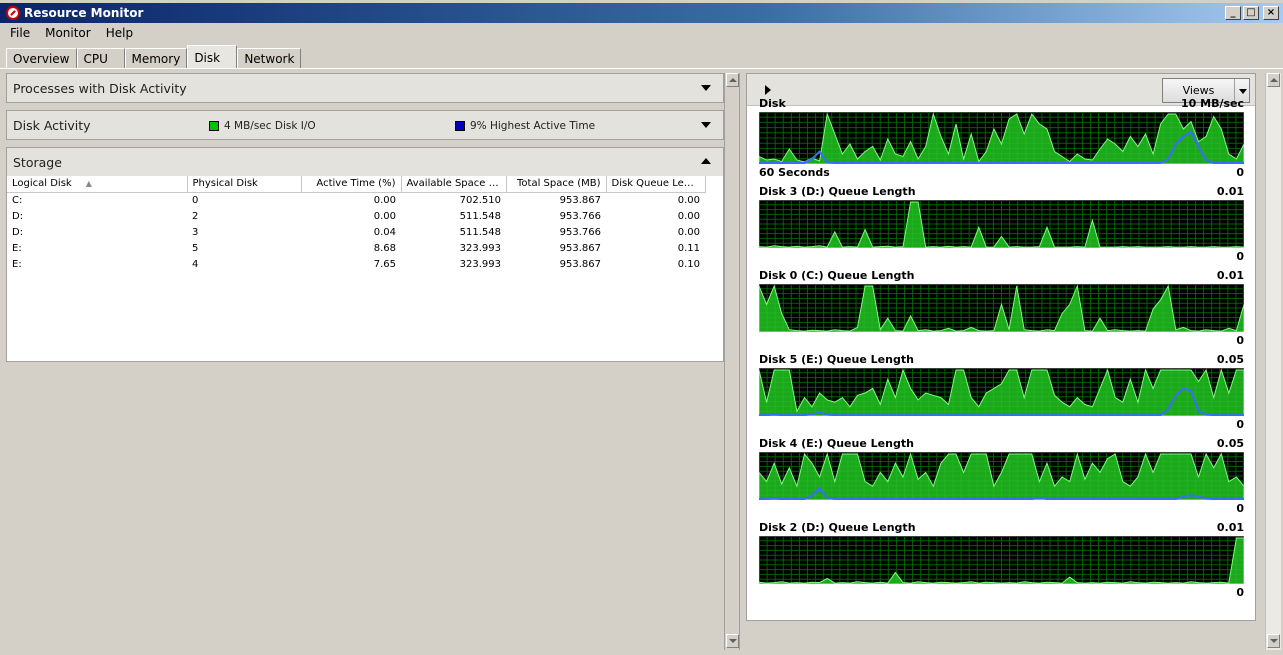 The image size is (1283, 655). Describe the element at coordinates (732, 362) in the screenshot. I see `left-pane-scrollbar` at that location.